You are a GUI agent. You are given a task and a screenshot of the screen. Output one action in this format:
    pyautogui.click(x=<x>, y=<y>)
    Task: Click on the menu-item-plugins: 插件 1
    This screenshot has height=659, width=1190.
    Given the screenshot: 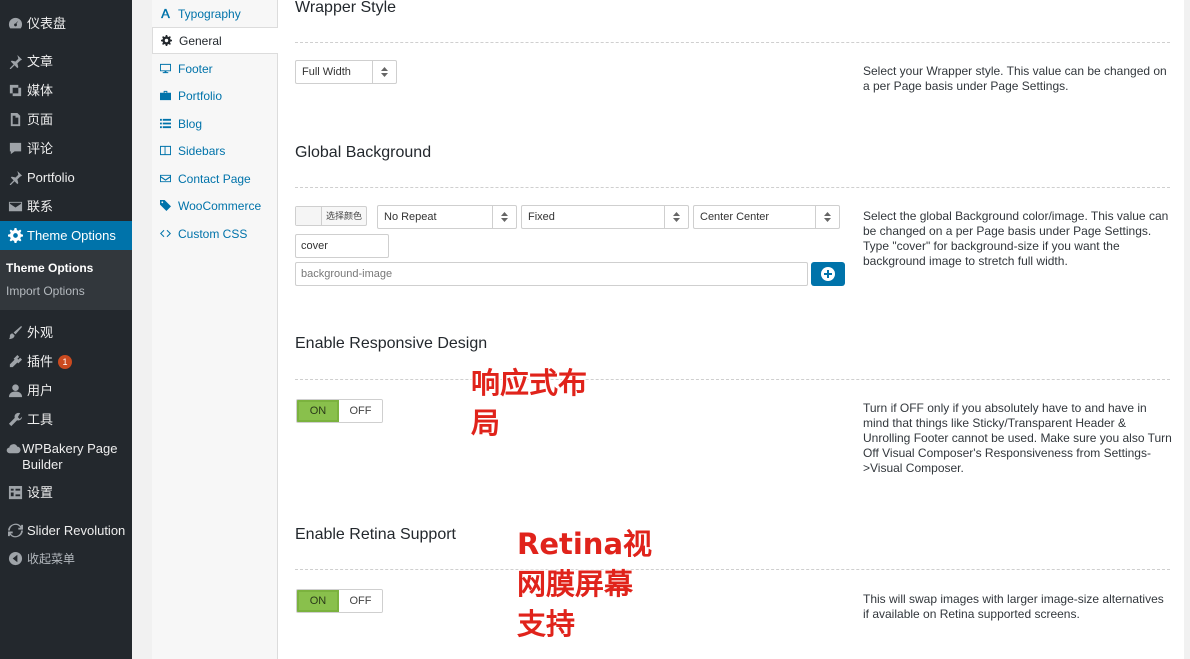 What is the action you would take?
    pyautogui.click(x=66, y=362)
    